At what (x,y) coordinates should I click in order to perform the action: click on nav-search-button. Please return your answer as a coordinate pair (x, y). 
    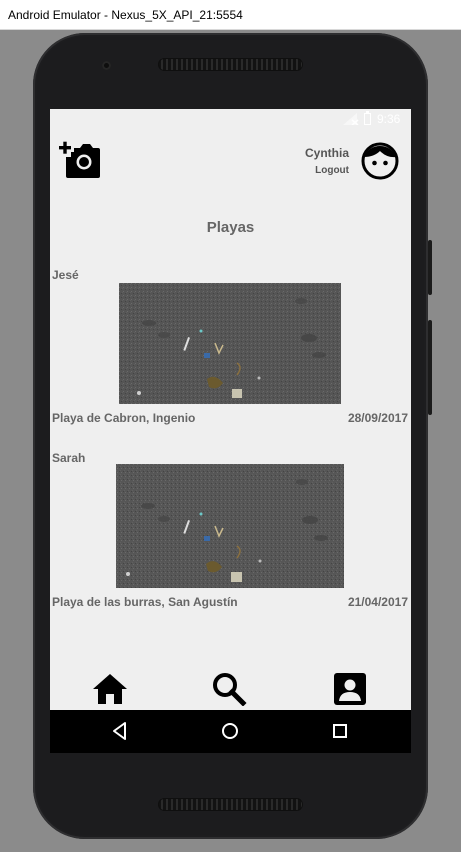
    Looking at the image, I should click on (231, 690).